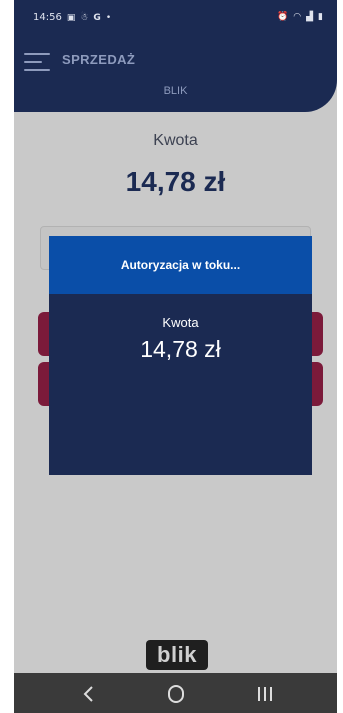  What do you see at coordinates (89, 694) in the screenshot?
I see `back-icon` at bounding box center [89, 694].